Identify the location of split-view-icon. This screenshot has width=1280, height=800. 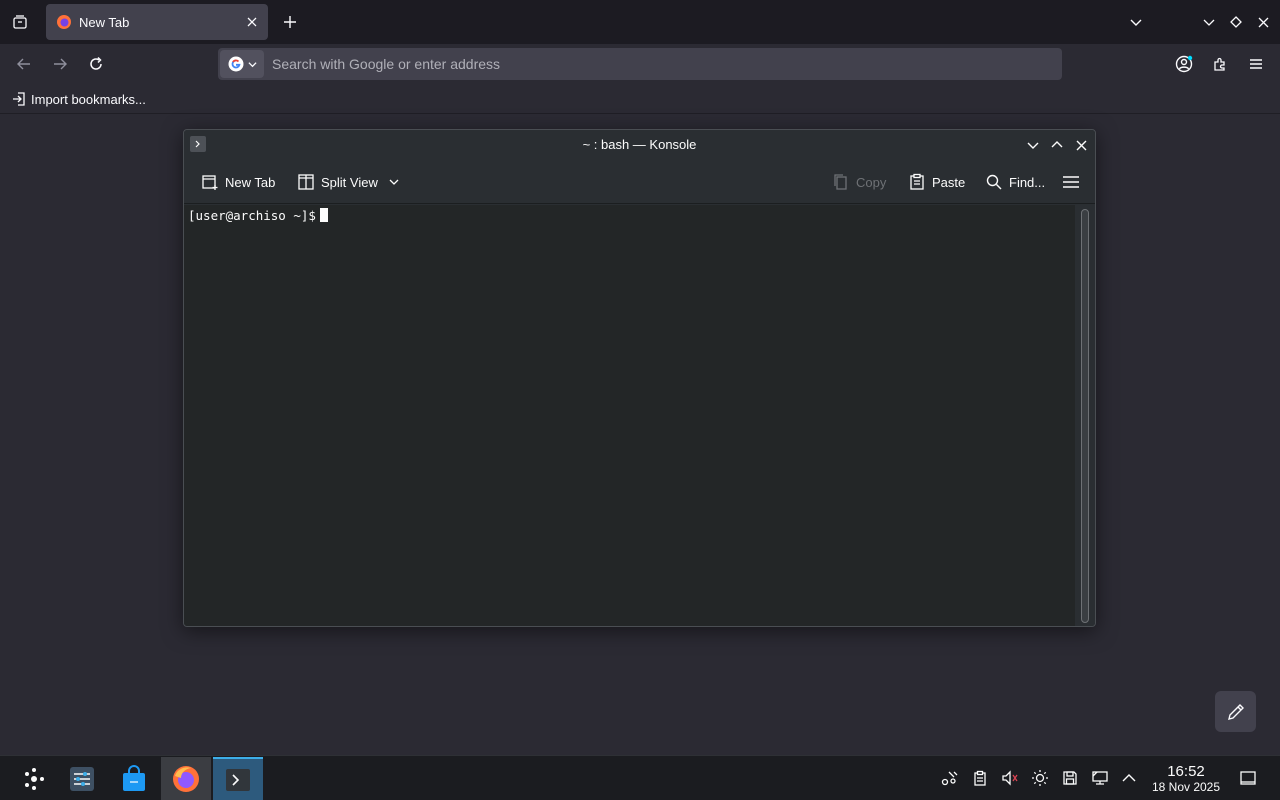
(306, 182).